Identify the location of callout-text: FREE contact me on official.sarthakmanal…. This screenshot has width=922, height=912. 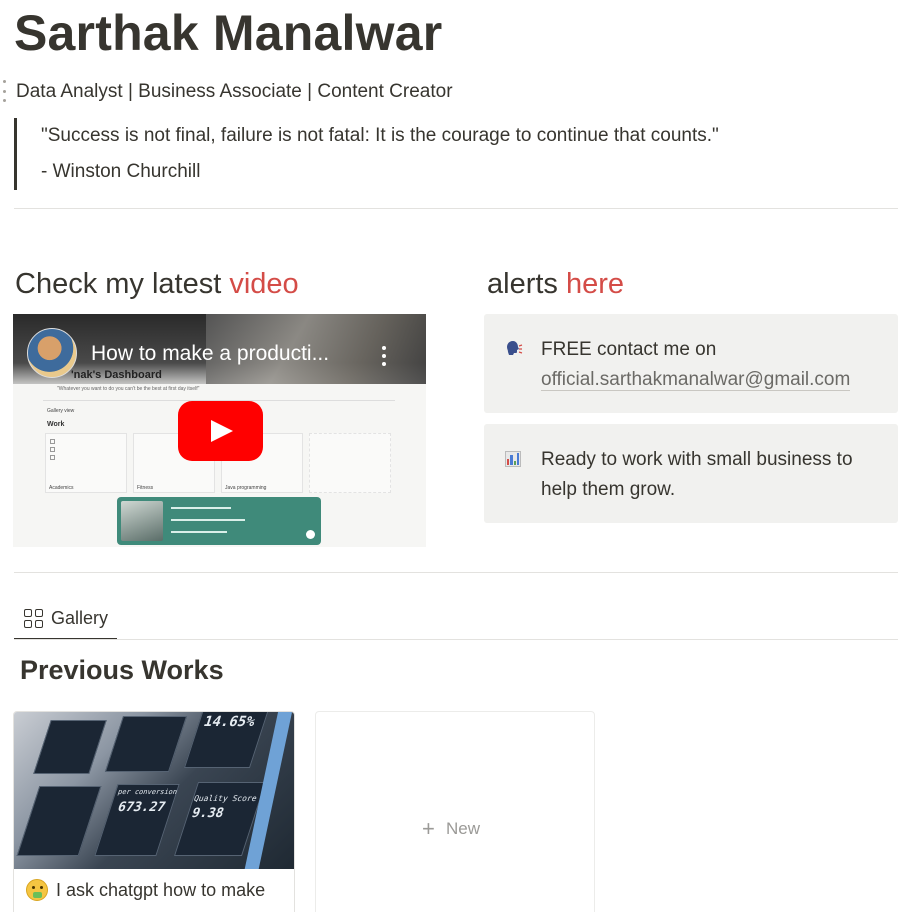
(711, 365).